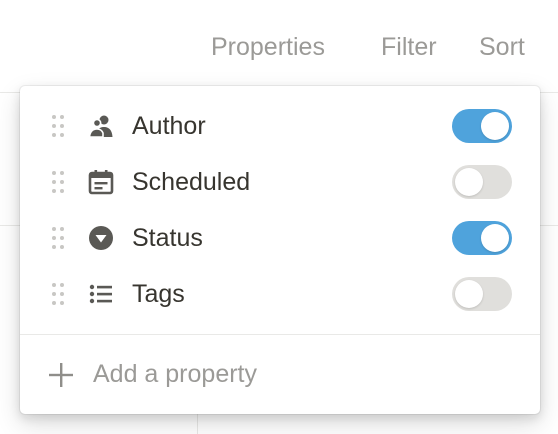  Describe the element at coordinates (101, 238) in the screenshot. I see `select-icon` at that location.